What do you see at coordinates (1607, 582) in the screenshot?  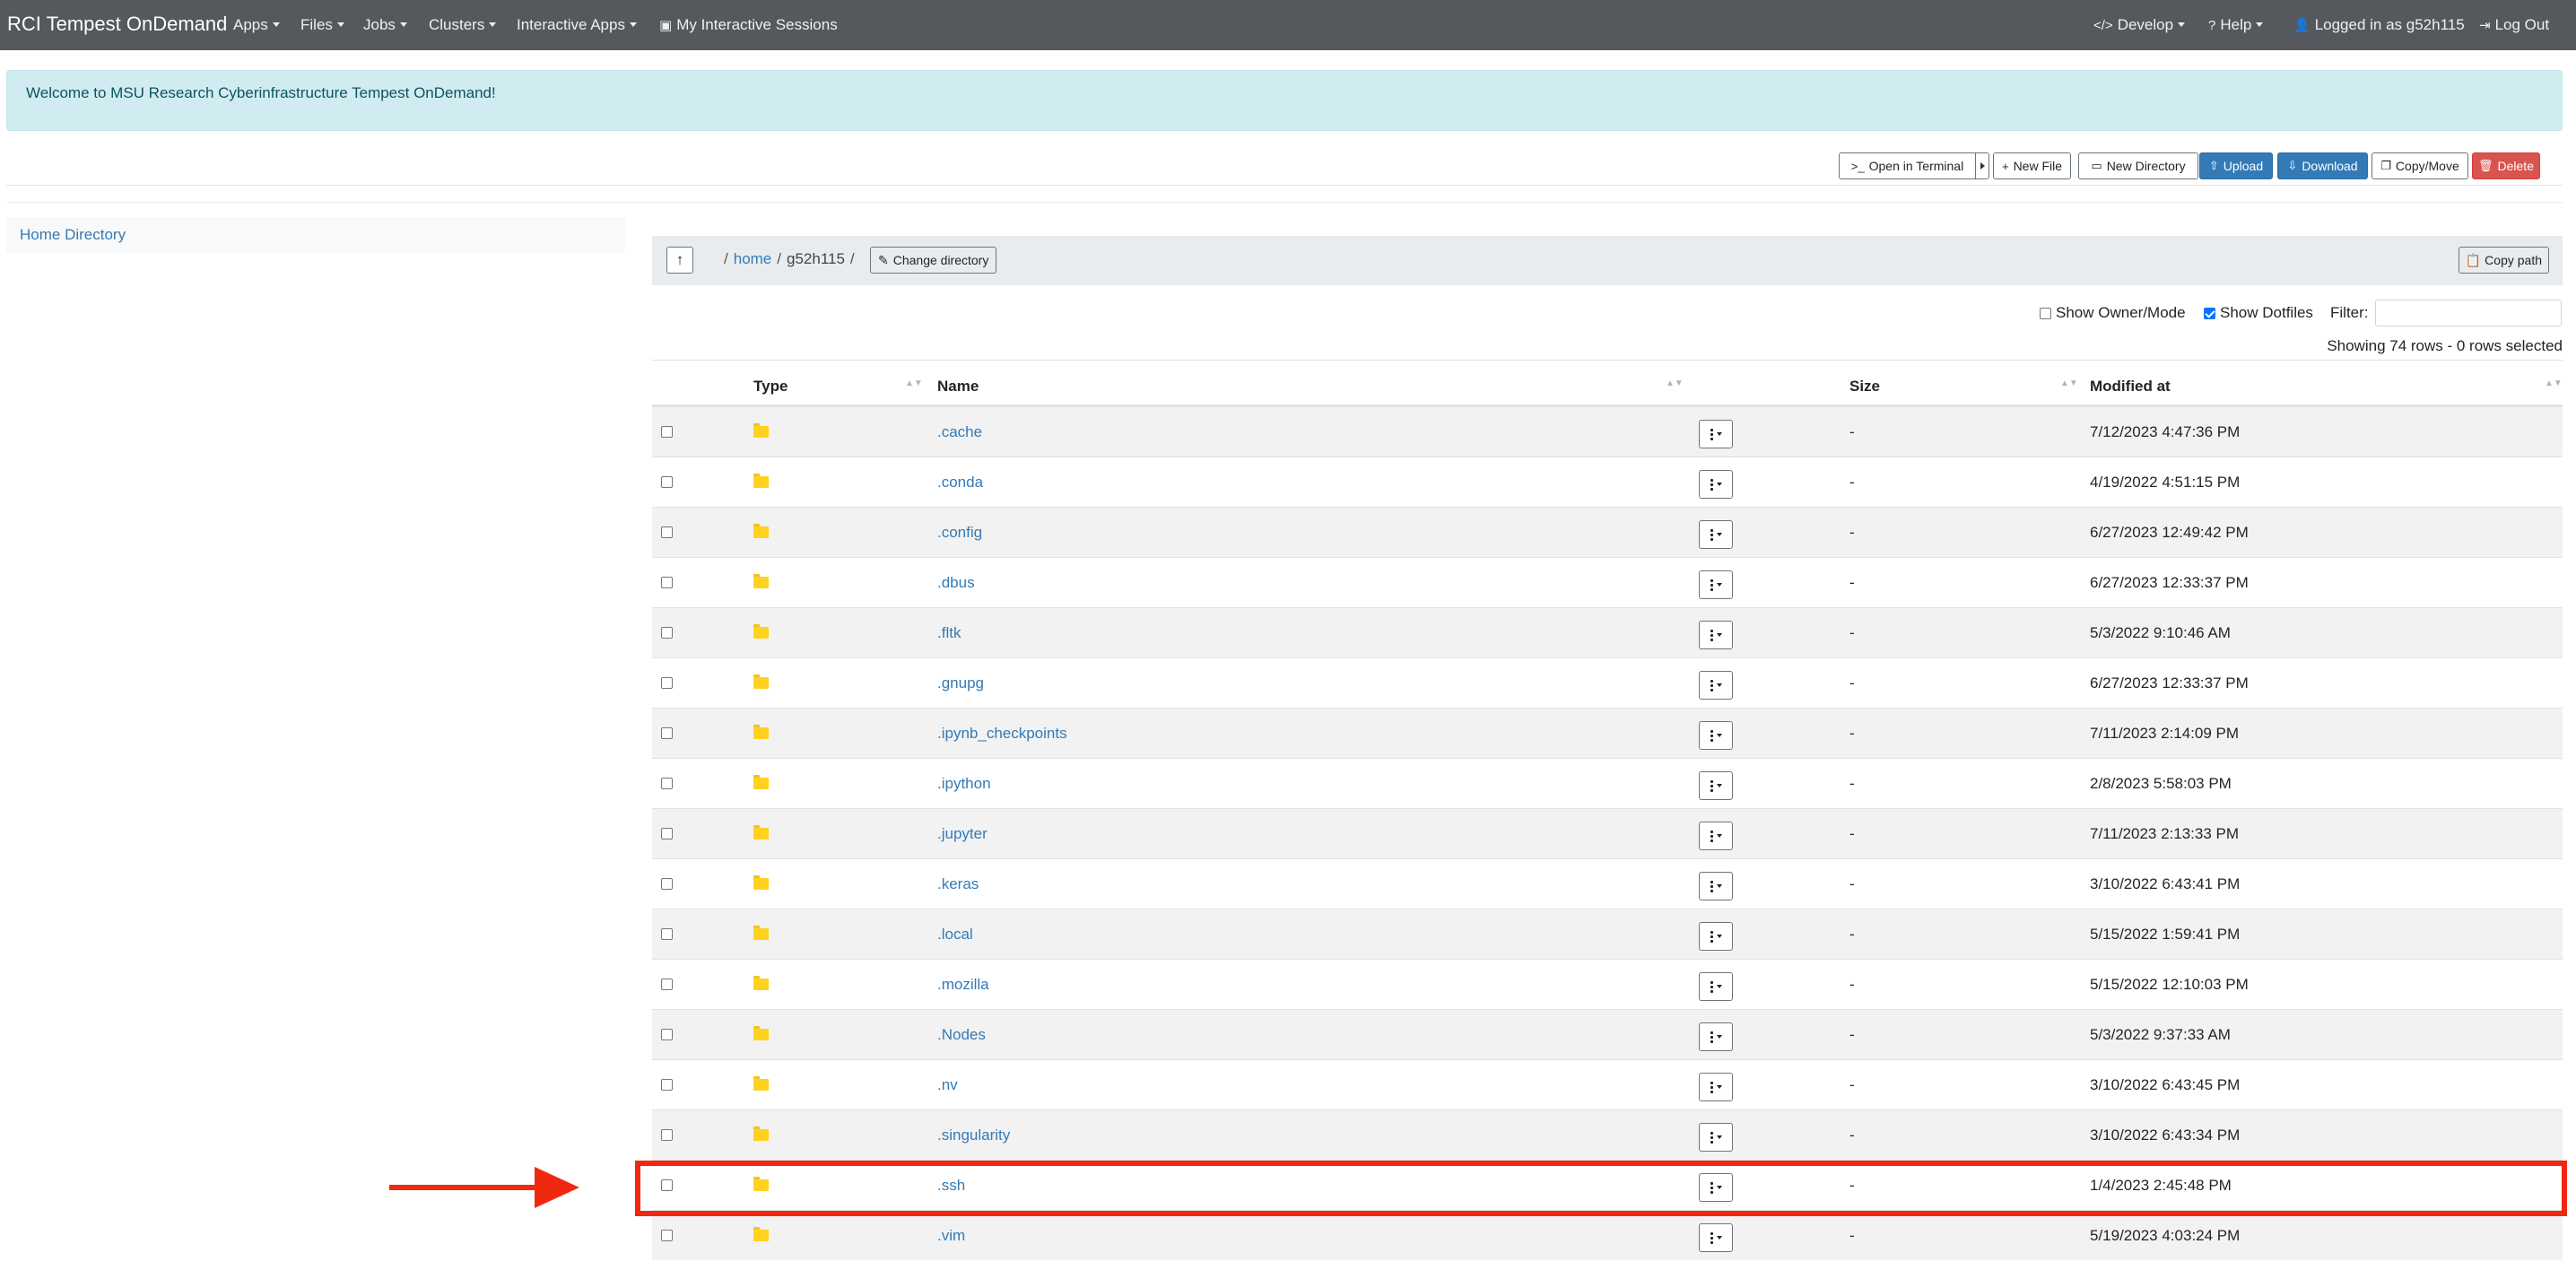 I see `table-row: .dbus - 6/27/2023 12:33:37 PM` at bounding box center [1607, 582].